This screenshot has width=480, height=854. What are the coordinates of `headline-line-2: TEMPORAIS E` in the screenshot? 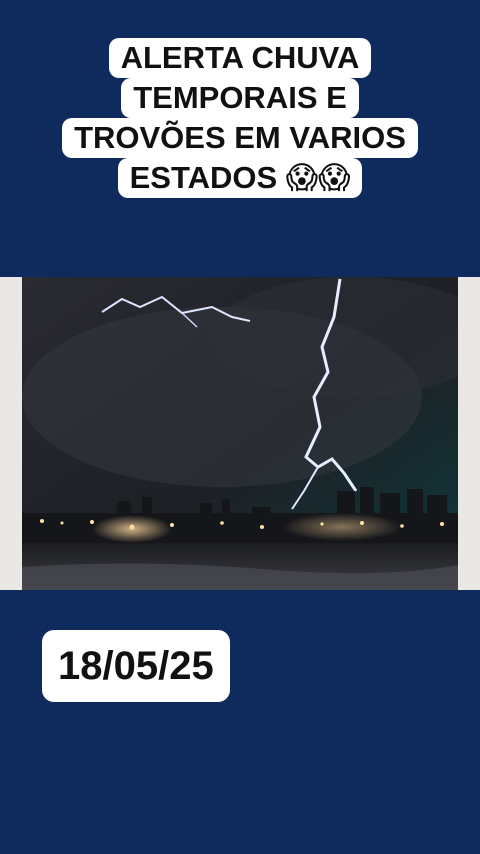 It's located at (240, 98).